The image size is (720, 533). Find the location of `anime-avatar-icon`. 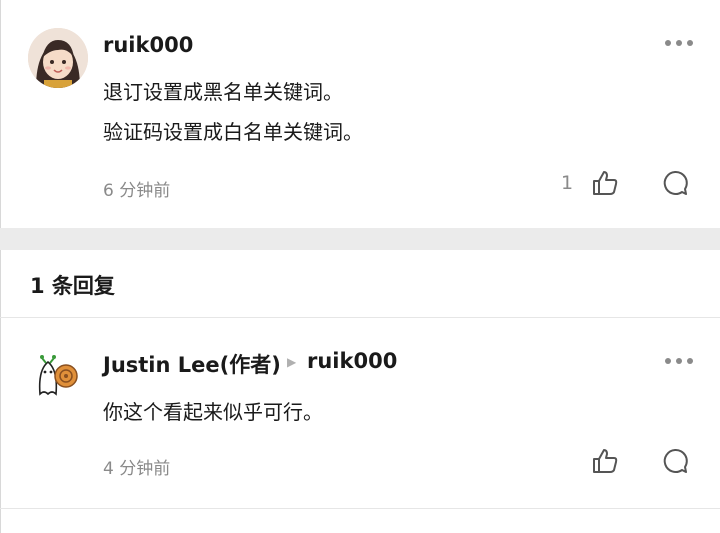

anime-avatar-icon is located at coordinates (58, 58).